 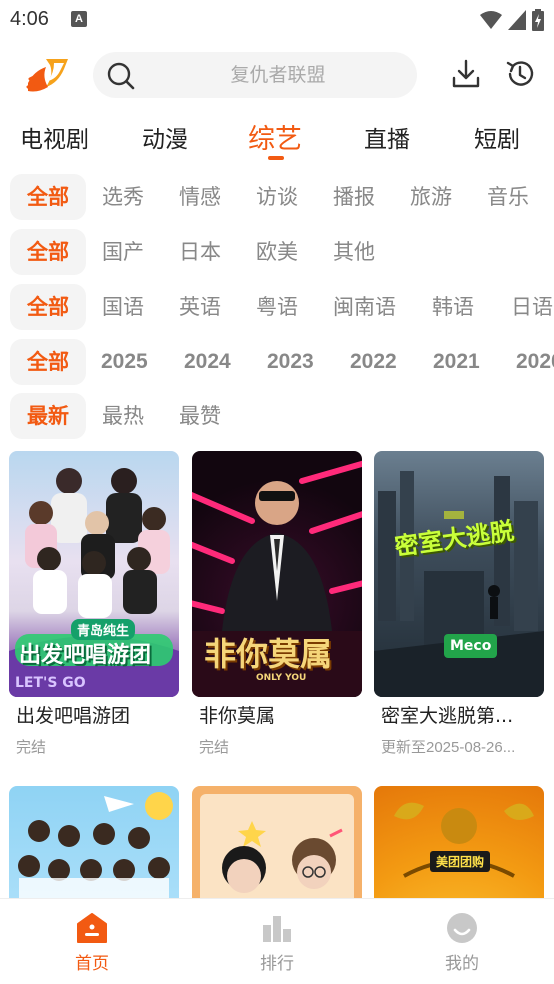 I want to click on filter-chip: 欧美, so click(x=277, y=252).